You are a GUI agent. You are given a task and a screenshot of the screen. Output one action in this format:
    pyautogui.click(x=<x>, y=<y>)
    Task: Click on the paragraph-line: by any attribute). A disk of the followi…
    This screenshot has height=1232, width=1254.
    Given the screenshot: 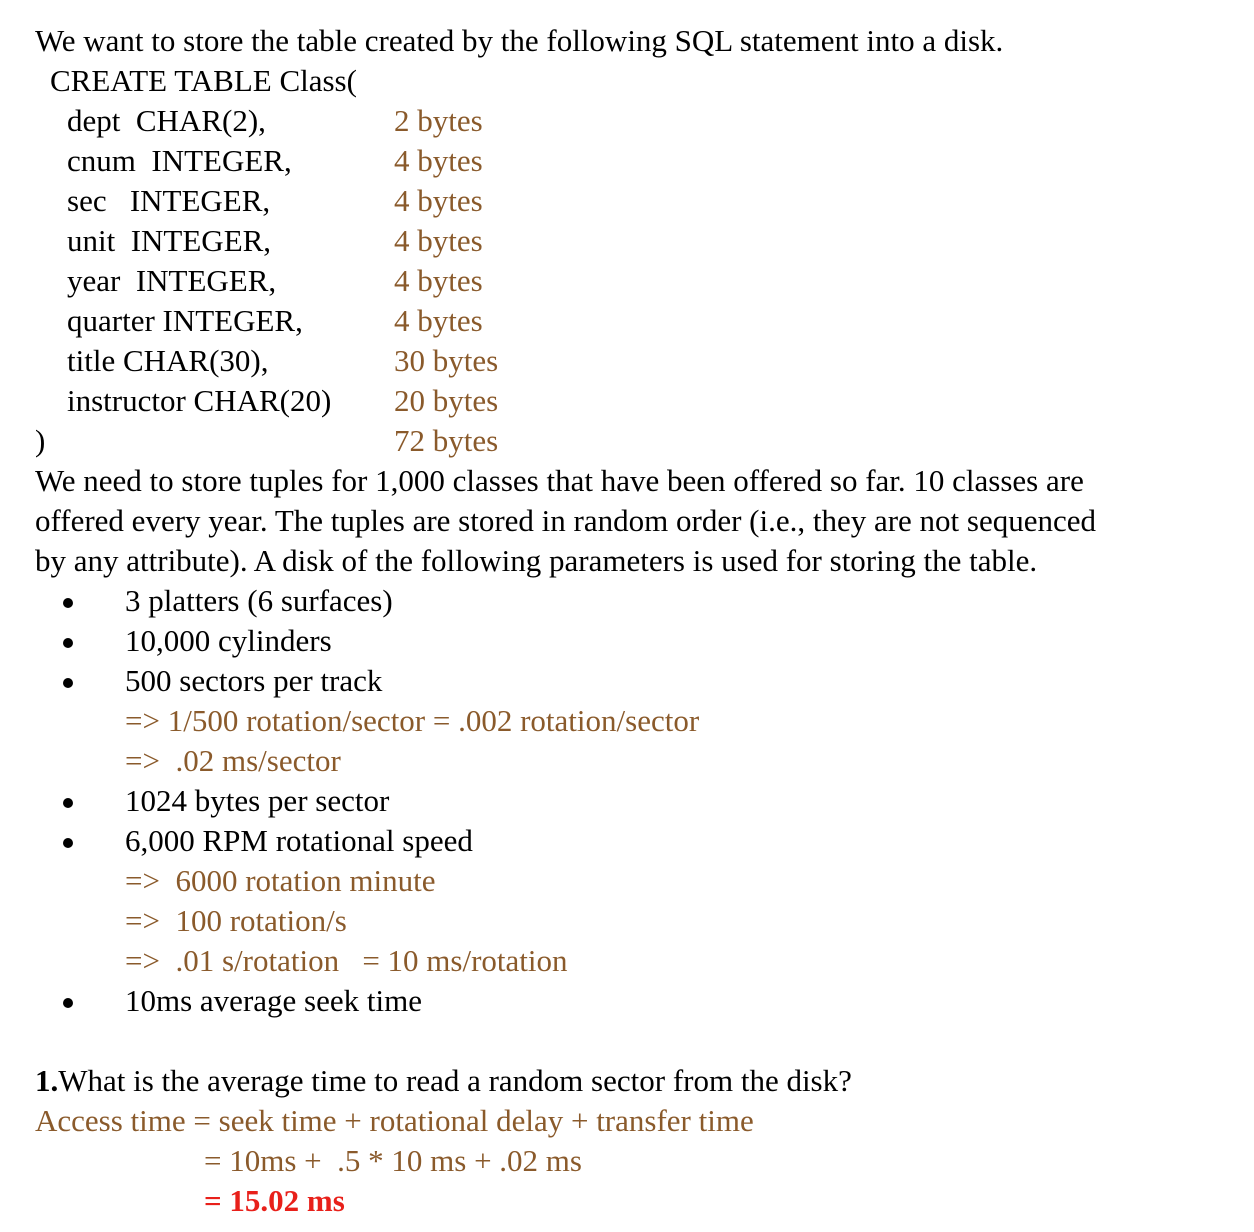 What is the action you would take?
    pyautogui.click(x=536, y=560)
    